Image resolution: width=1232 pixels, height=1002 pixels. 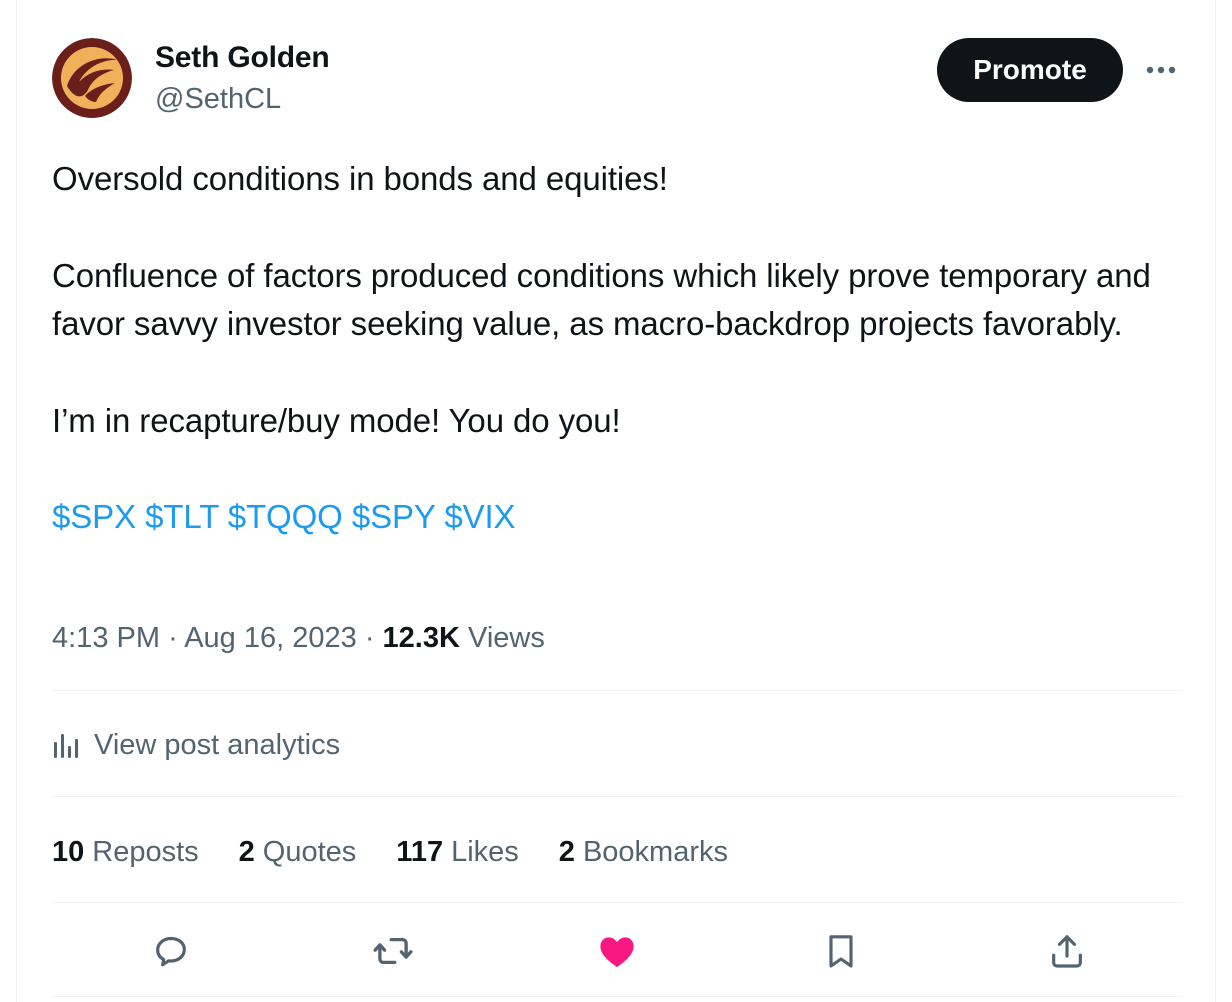 I want to click on quotes-label: Quotes, so click(x=309, y=851).